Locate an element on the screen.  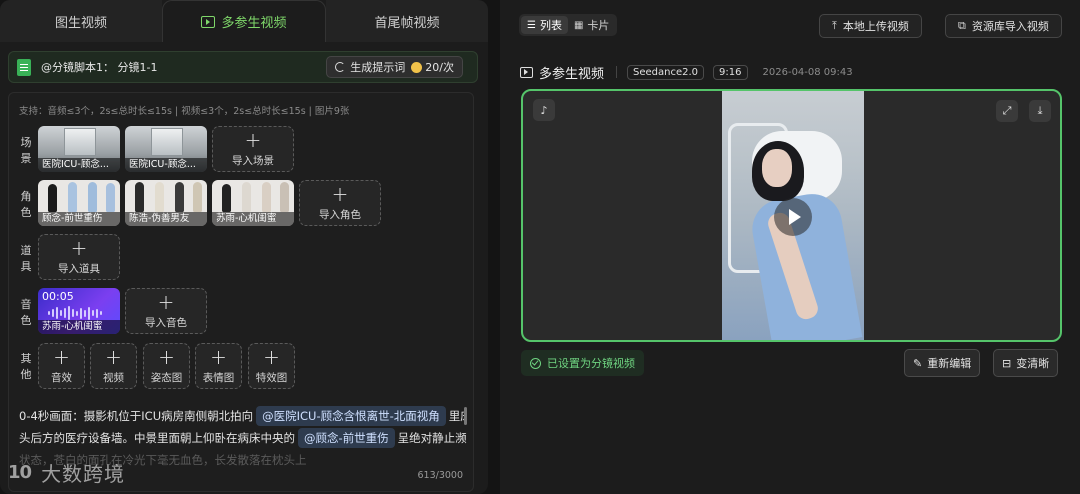
timestamp: 2026-04-08 09:43 is located at coordinates (807, 72).